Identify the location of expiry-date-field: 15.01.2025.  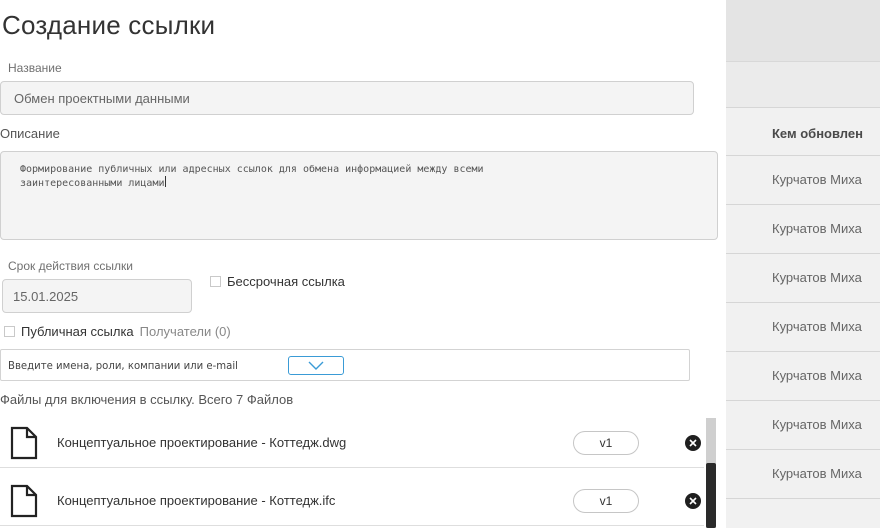
(97, 296).